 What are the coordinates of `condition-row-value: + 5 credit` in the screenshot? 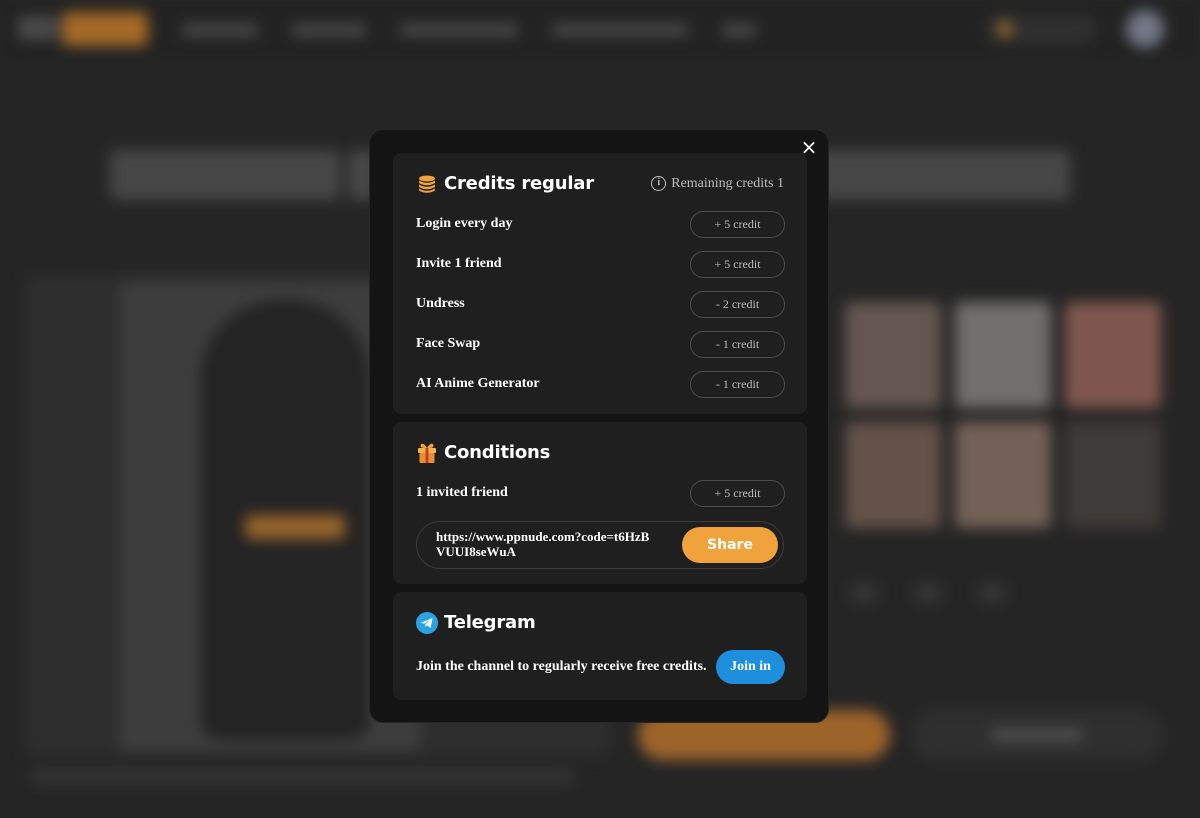 It's located at (737, 493).